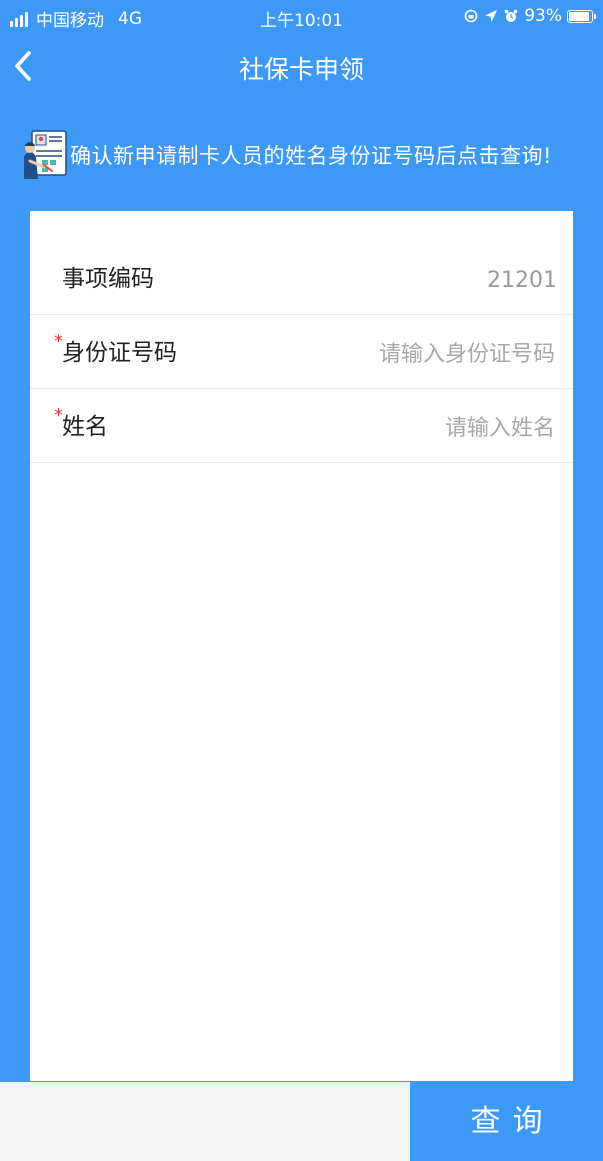  Describe the element at coordinates (425, 428) in the screenshot. I see `name-input` at that location.